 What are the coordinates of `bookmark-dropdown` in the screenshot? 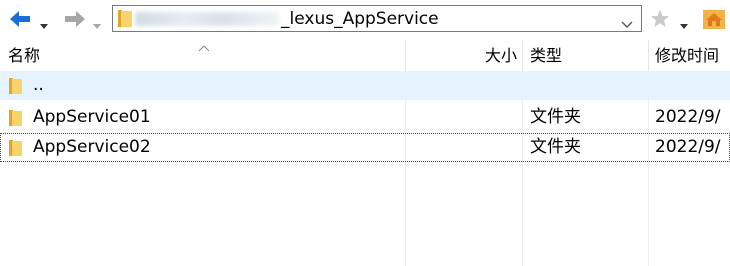 It's located at (684, 24).